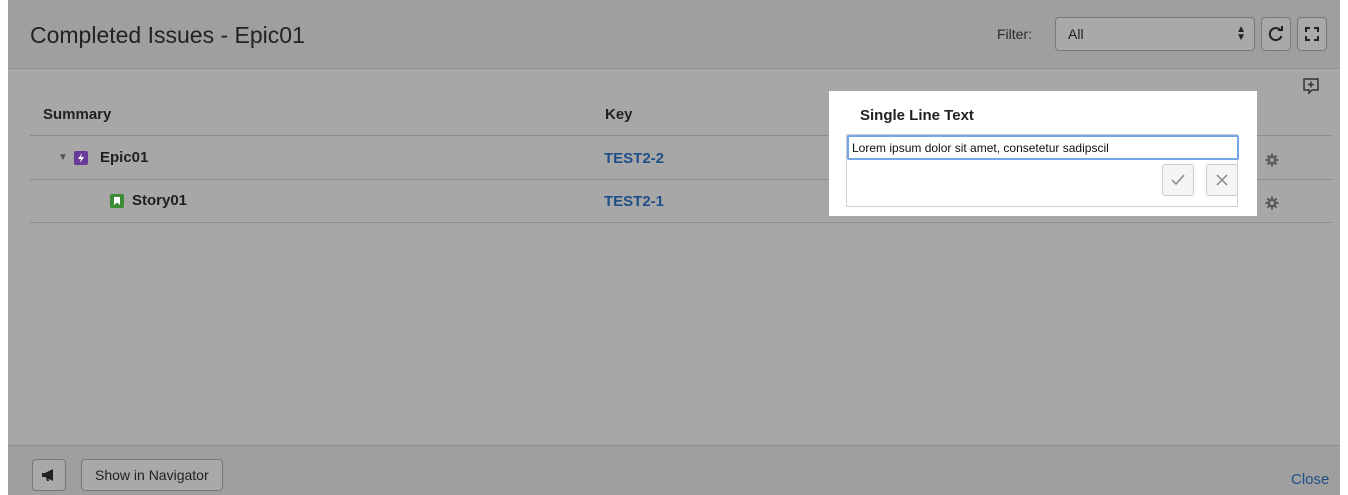  I want to click on column-header-summary: Summary, so click(77, 114).